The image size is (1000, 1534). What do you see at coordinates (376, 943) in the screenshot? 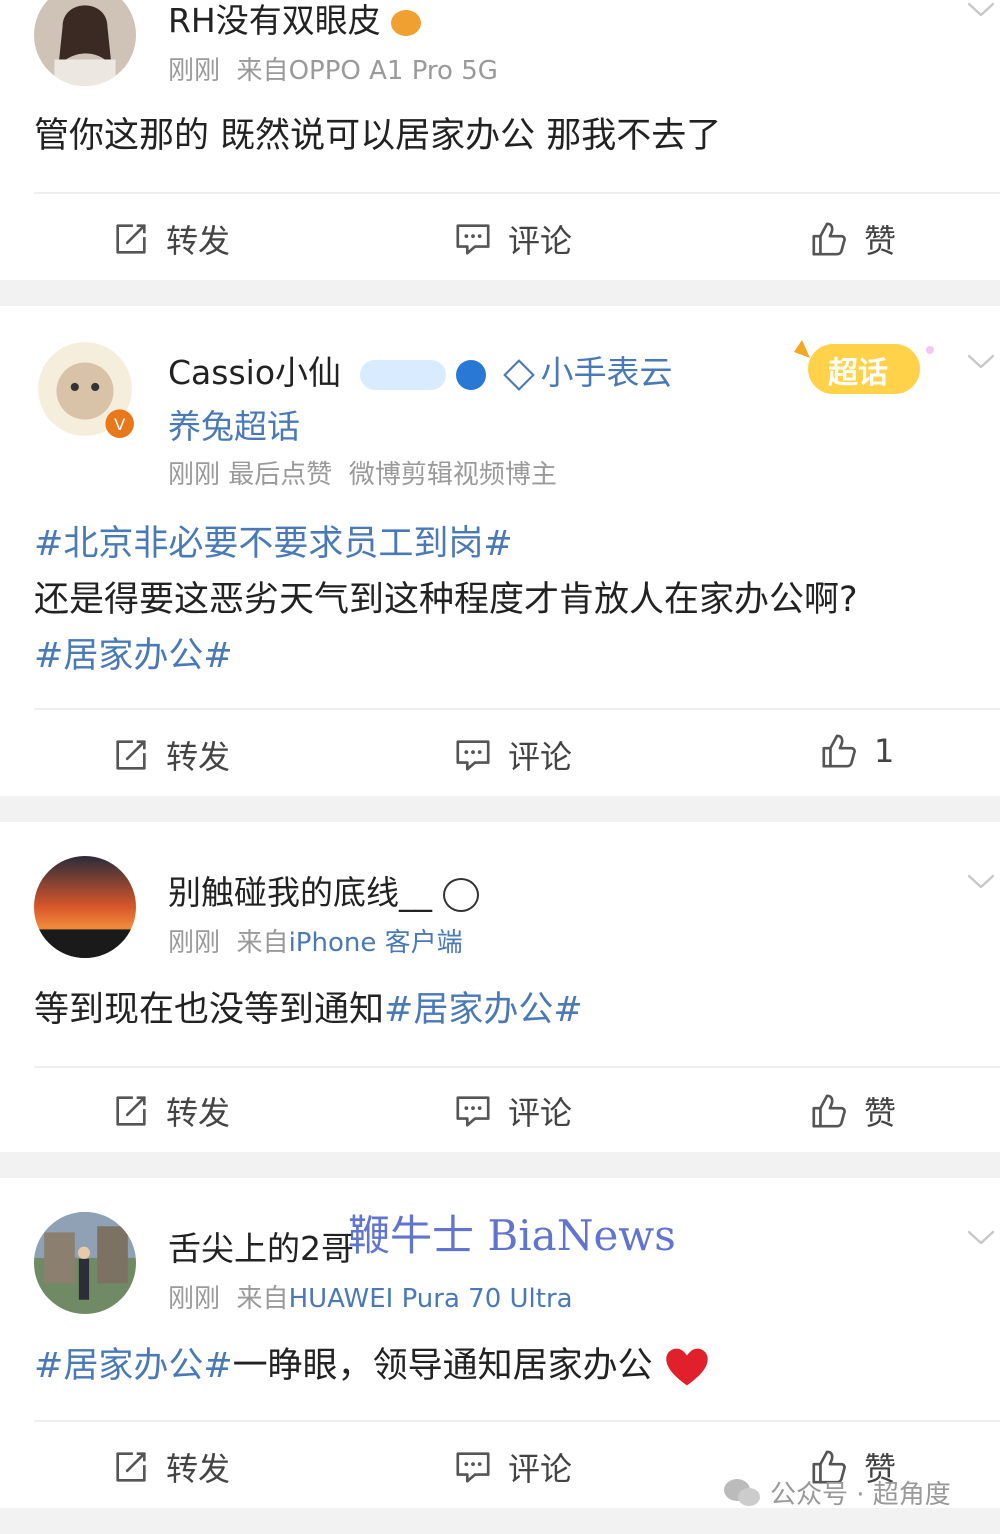
I see `post-source: iPhone 客户端` at bounding box center [376, 943].